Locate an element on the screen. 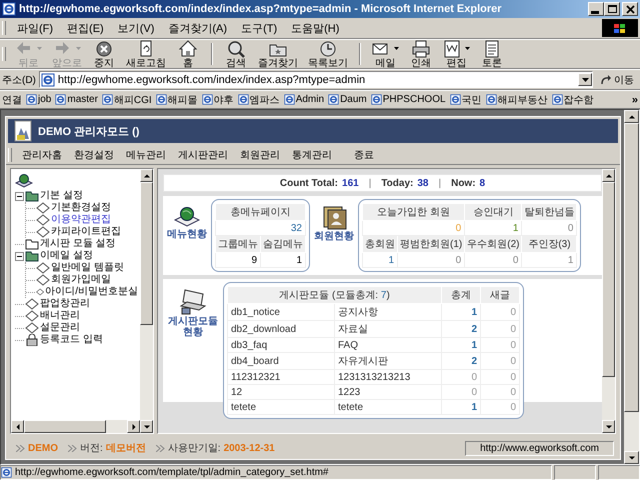 The height and width of the screenshot is (480, 640). menu-item: 파일(F) is located at coordinates (35, 28).